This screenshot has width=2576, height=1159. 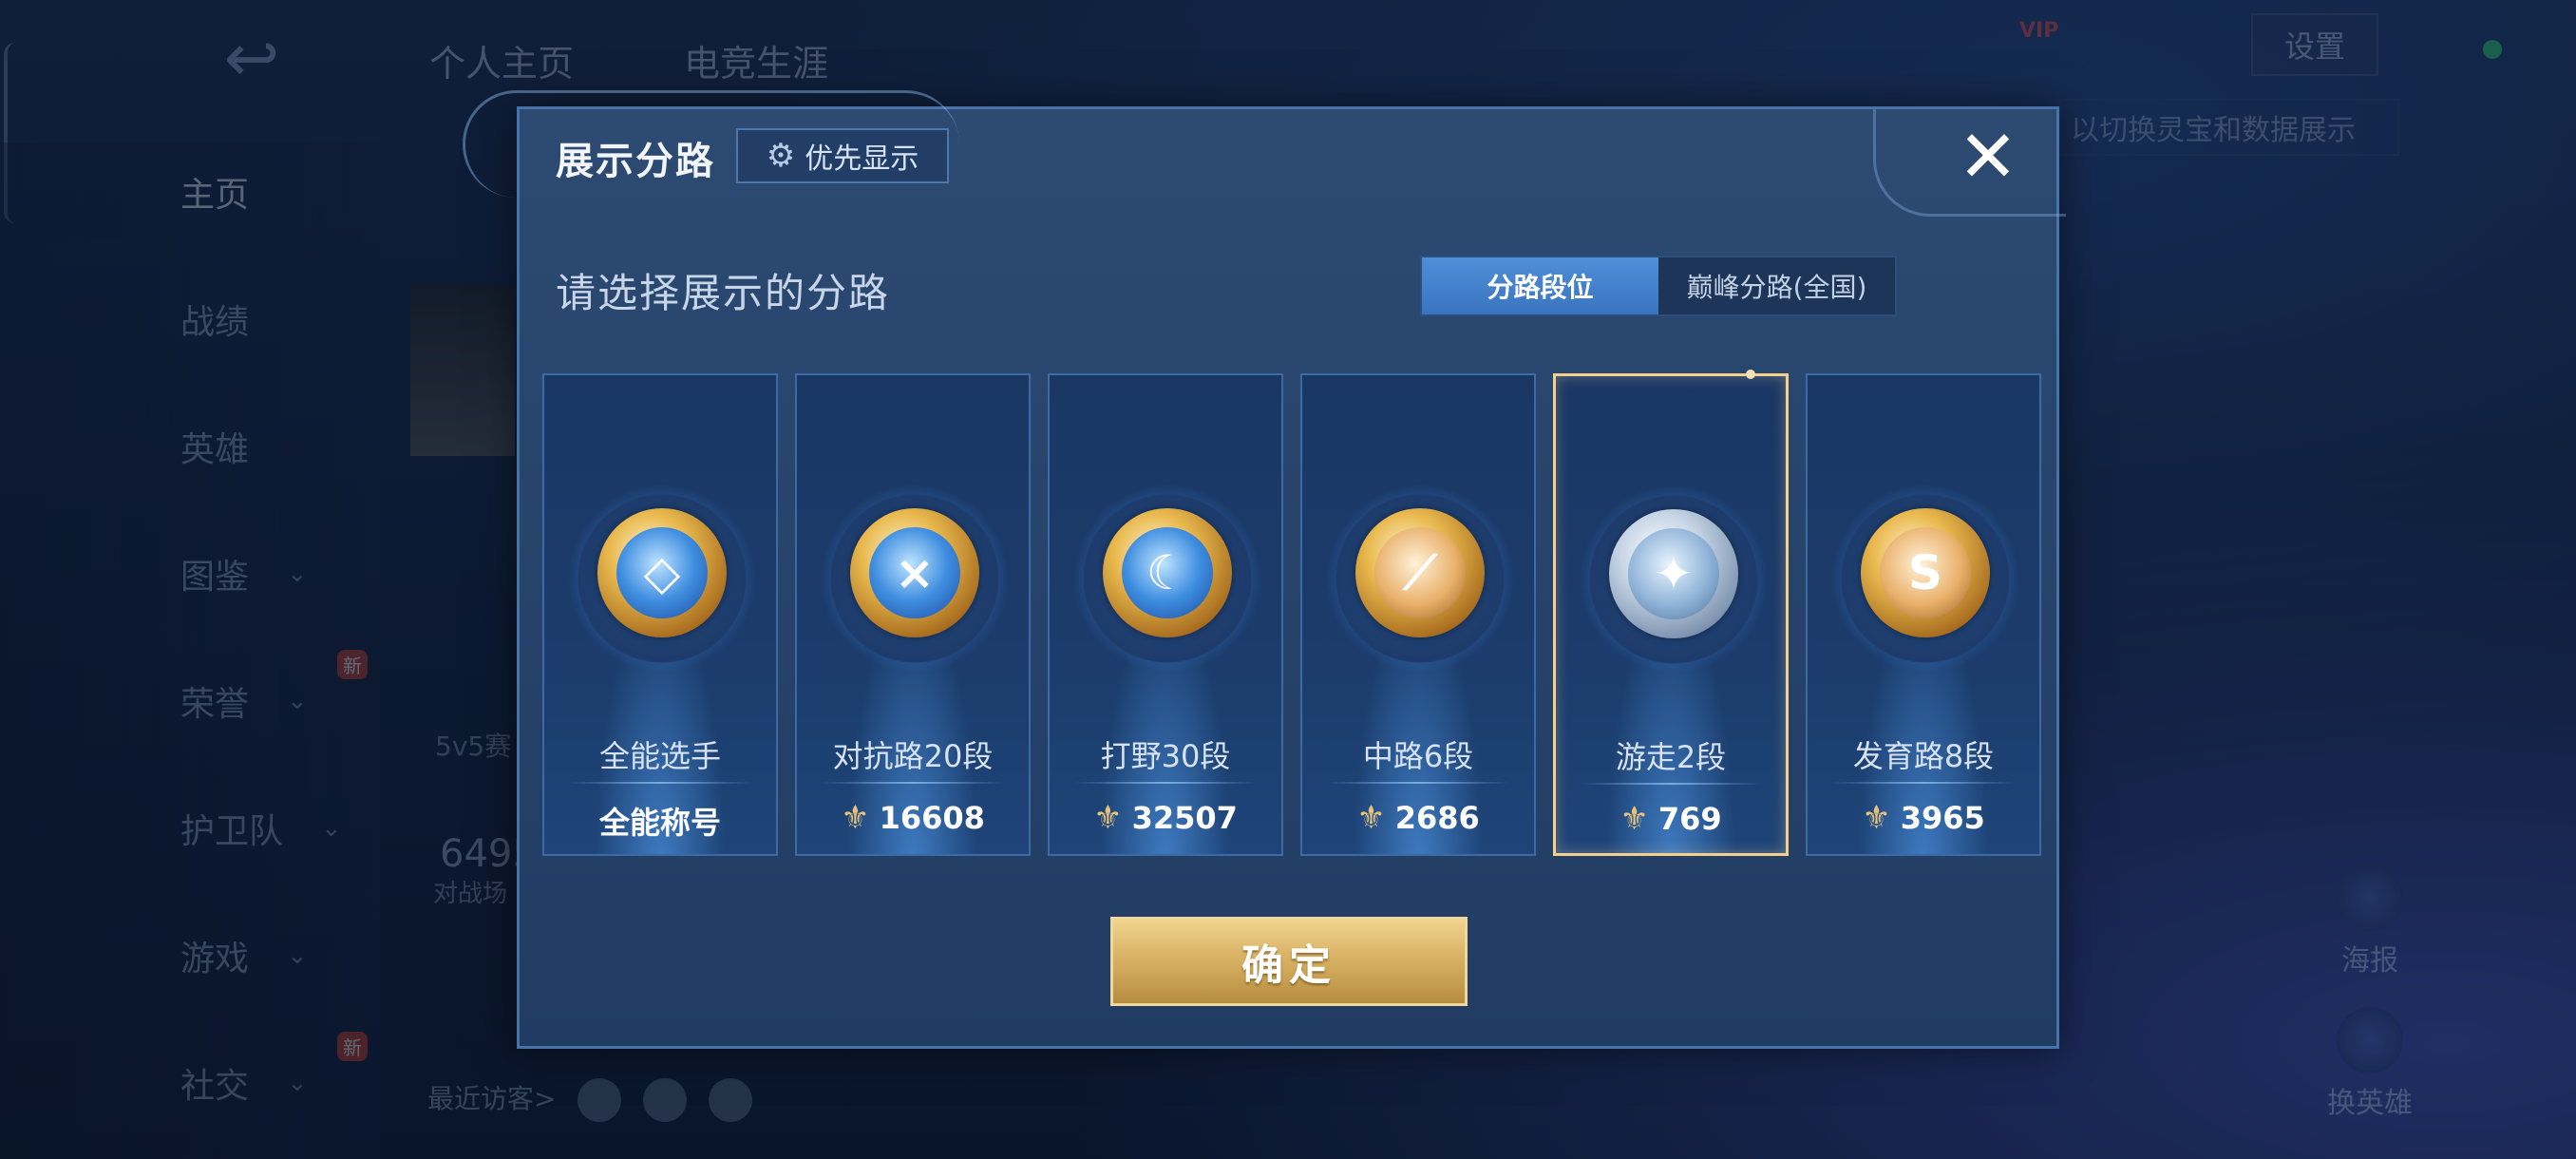 I want to click on dialog-subtitle: 请选择展示的分路, so click(x=723, y=293).